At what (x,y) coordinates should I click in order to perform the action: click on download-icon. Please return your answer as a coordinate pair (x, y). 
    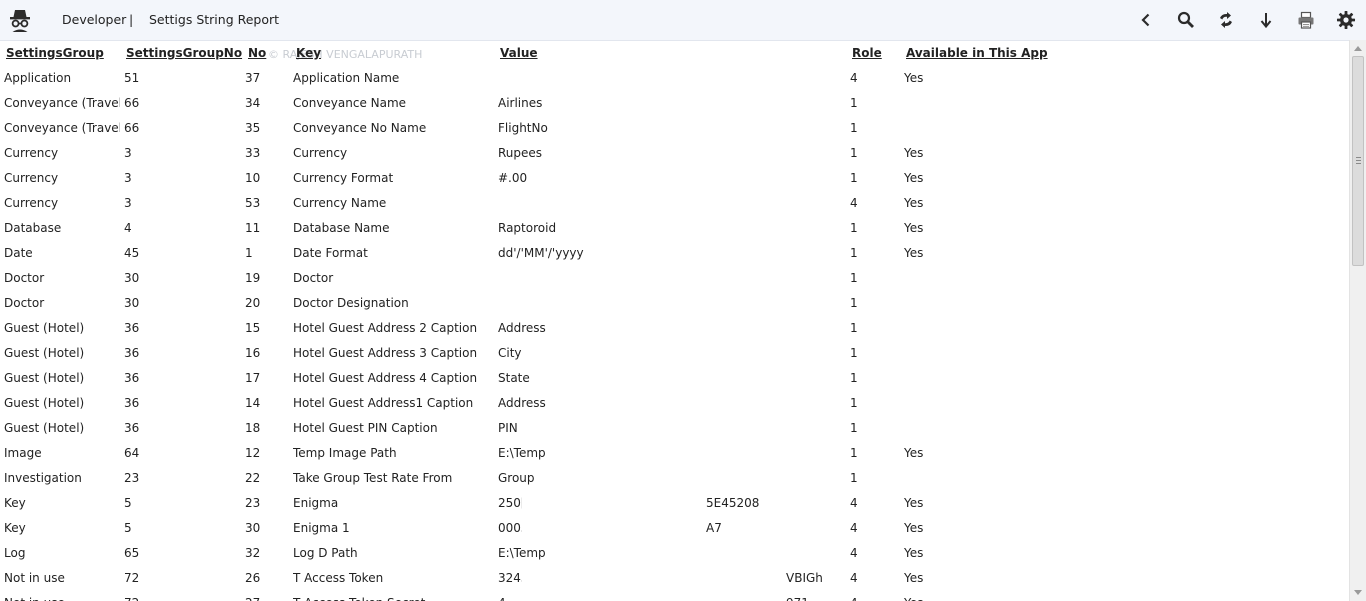
    Looking at the image, I should click on (1266, 20).